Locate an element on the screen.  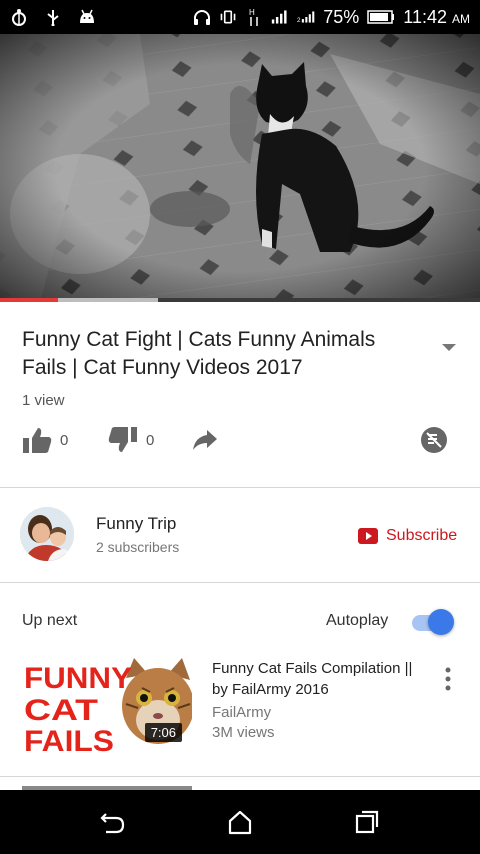
dislike-count: 0 is located at coordinates (150, 440).